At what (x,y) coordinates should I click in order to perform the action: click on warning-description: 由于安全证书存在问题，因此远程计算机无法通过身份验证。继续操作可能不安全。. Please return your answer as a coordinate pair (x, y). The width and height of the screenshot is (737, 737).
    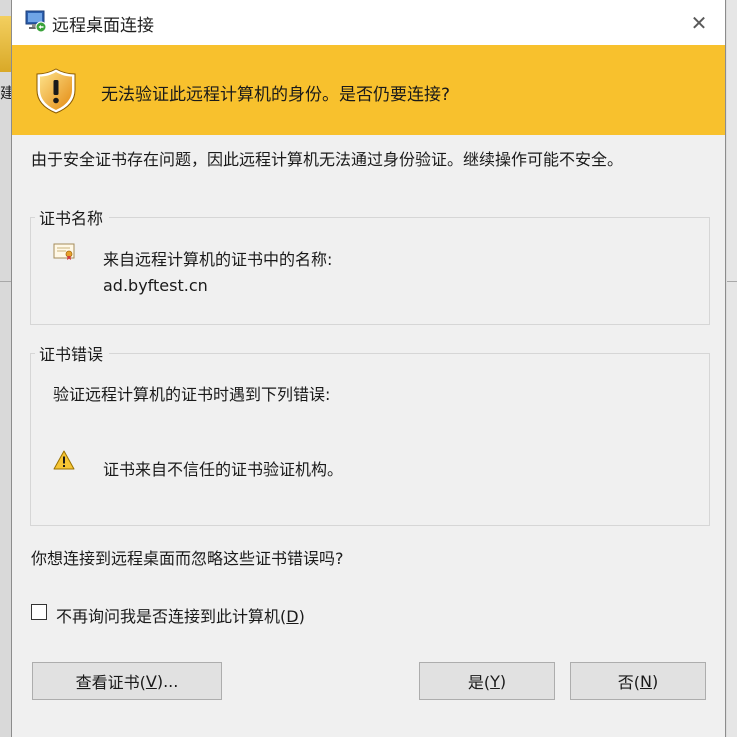
    Looking at the image, I should click on (327, 159).